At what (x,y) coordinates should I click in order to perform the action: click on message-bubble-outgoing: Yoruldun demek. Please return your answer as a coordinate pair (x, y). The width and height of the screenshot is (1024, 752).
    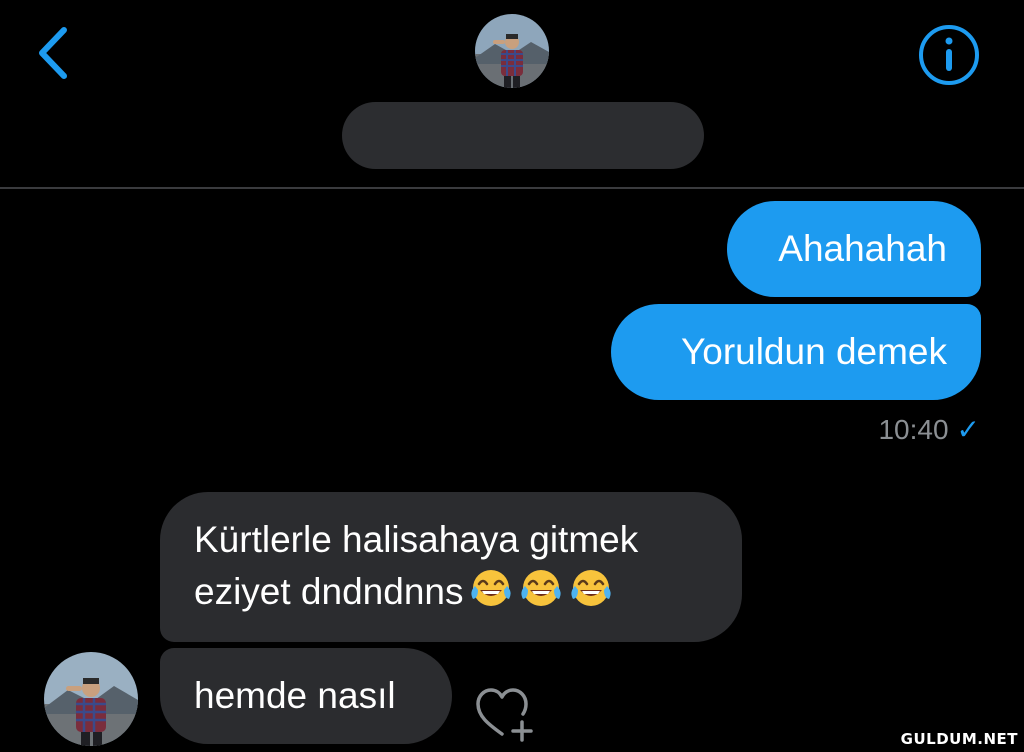
    Looking at the image, I should click on (796, 352).